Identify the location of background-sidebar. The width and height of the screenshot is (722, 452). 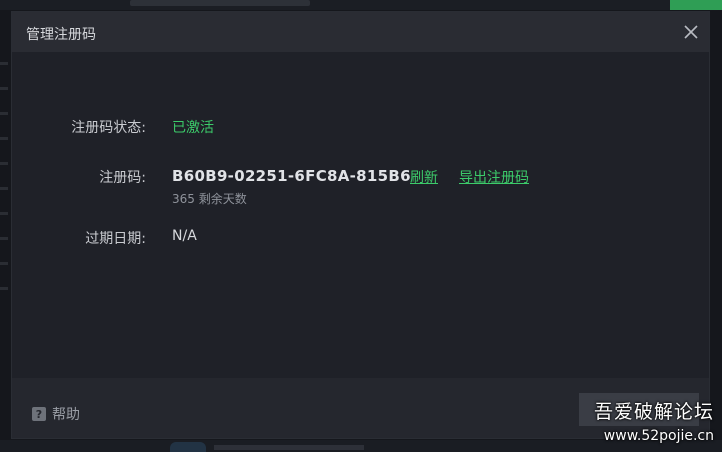
(5, 190).